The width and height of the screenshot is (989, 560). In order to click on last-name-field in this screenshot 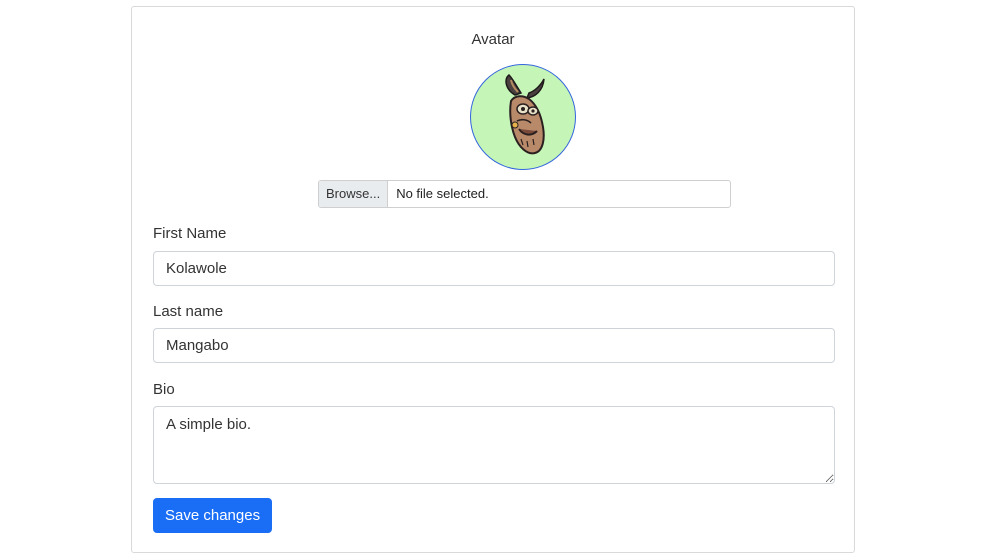, I will do `click(494, 345)`.